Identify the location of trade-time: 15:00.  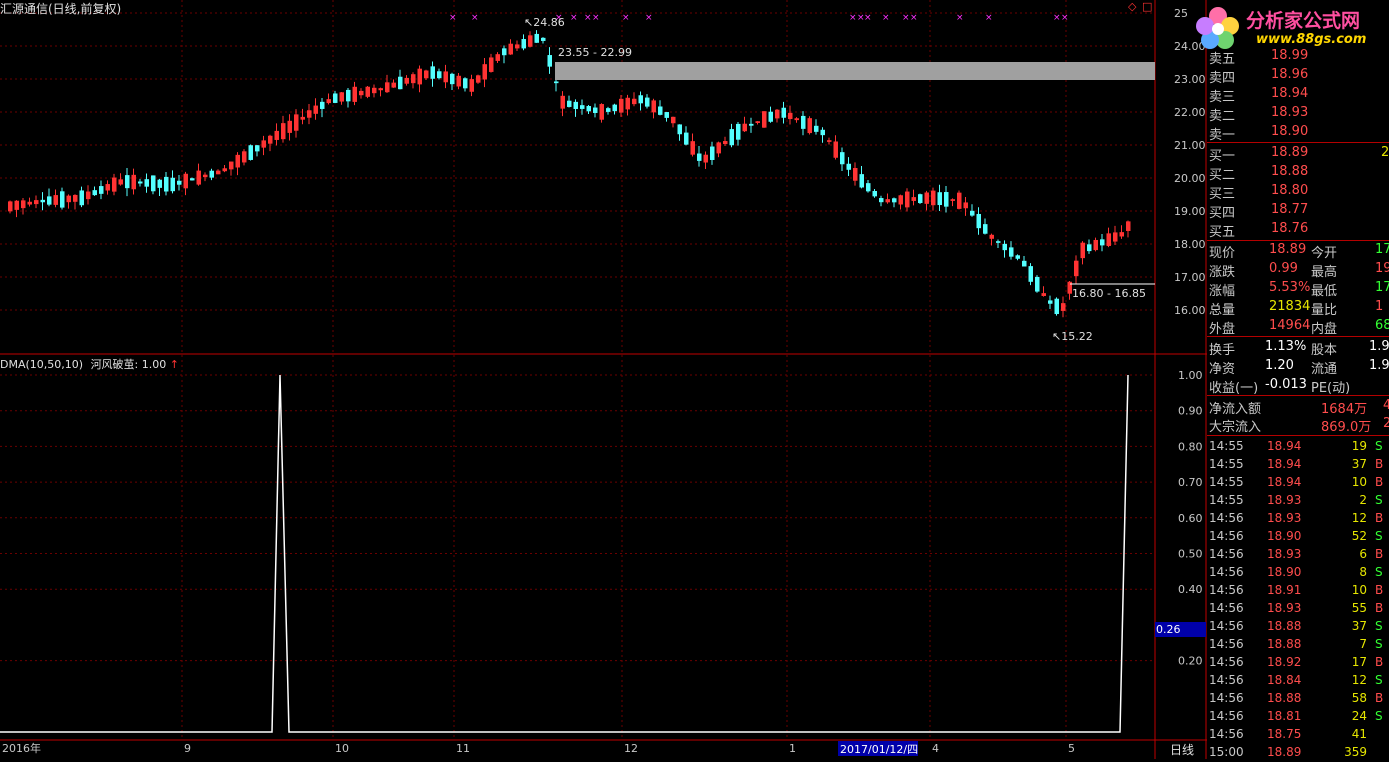
(1226, 752).